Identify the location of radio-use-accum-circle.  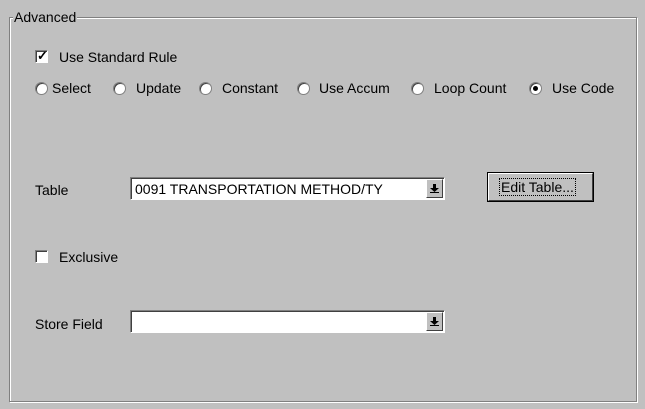
(303, 88).